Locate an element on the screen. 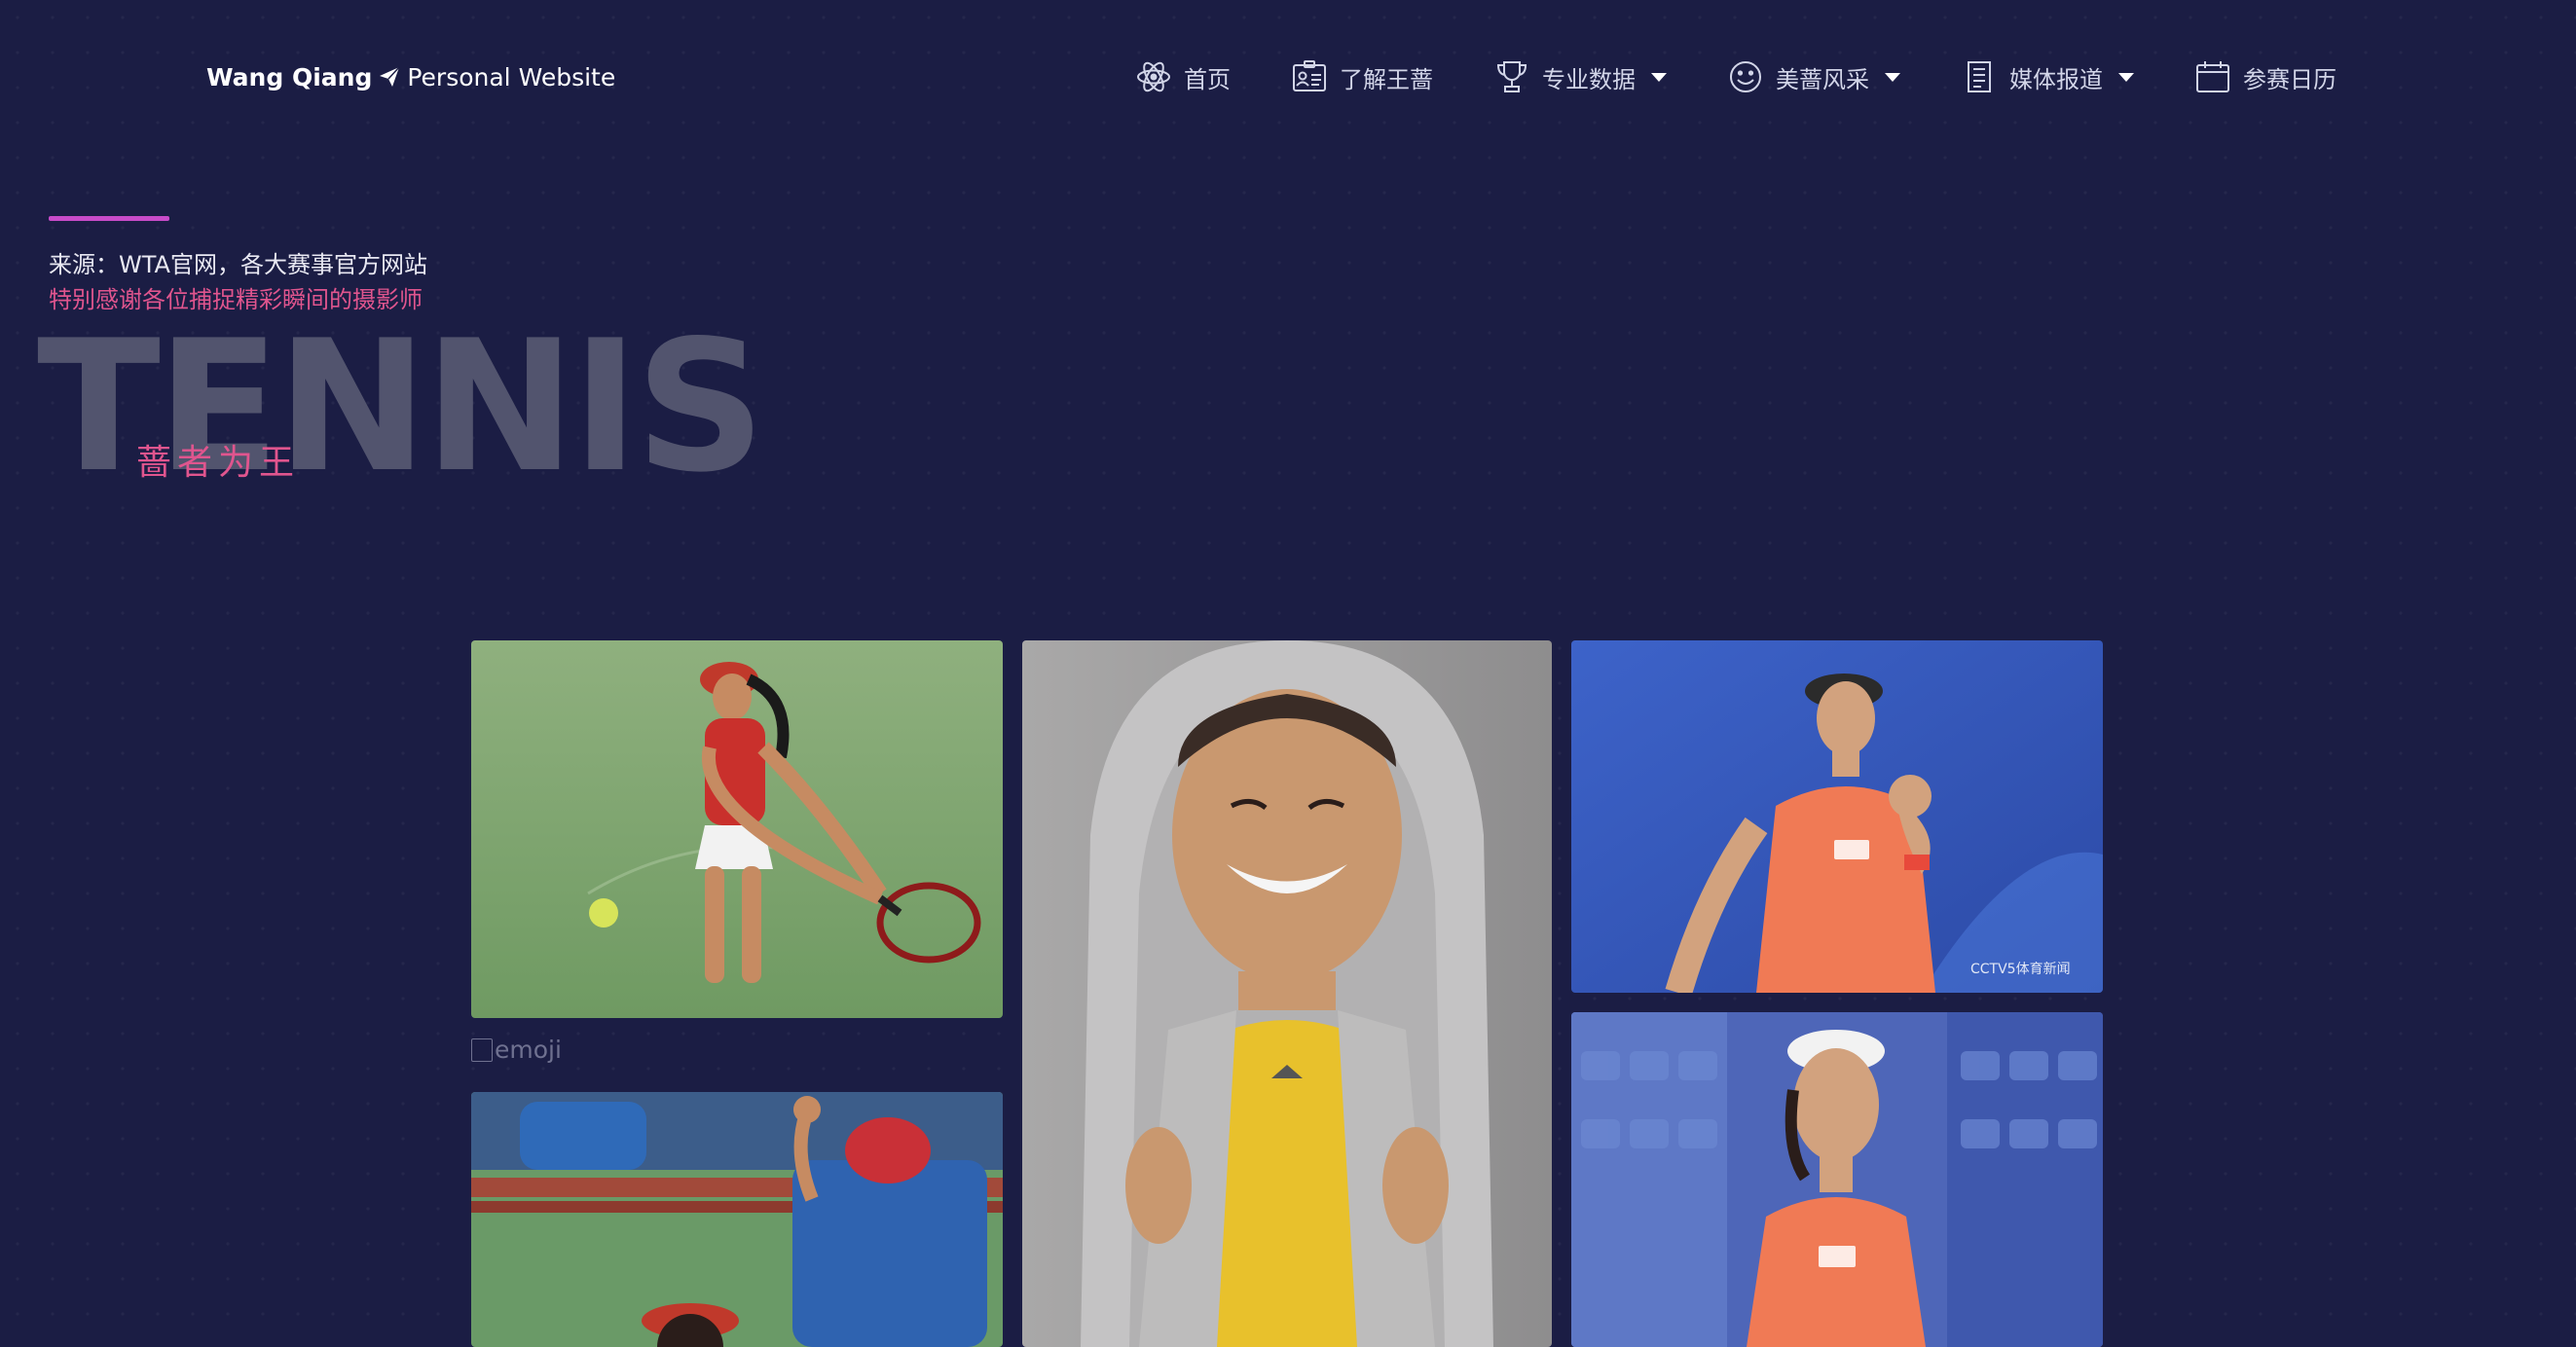 Image resolution: width=2576 pixels, height=1347 pixels. photo-bench-celebration is located at coordinates (737, 1220).